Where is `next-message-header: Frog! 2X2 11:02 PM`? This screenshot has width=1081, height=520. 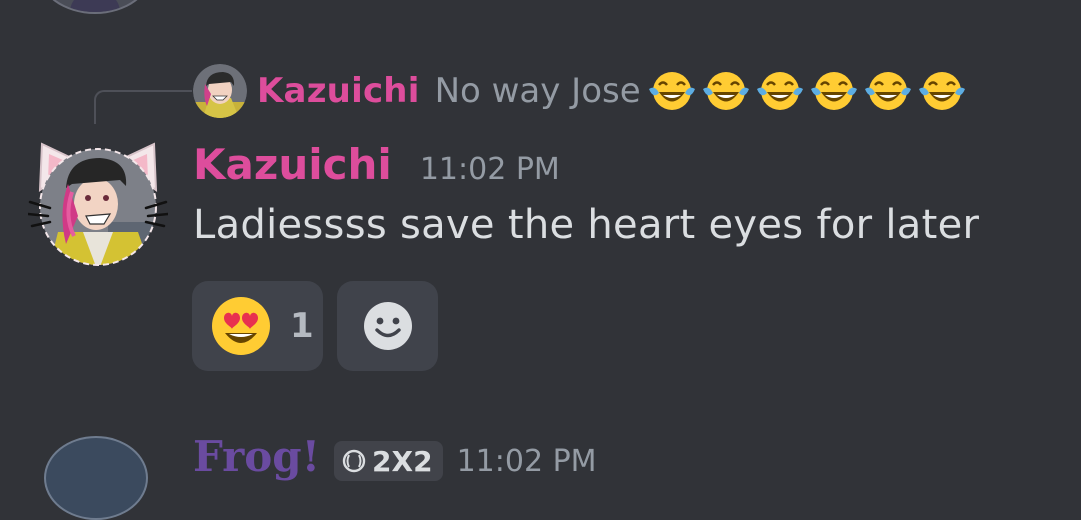 next-message-header: Frog! 2X2 11:02 PM is located at coordinates (395, 457).